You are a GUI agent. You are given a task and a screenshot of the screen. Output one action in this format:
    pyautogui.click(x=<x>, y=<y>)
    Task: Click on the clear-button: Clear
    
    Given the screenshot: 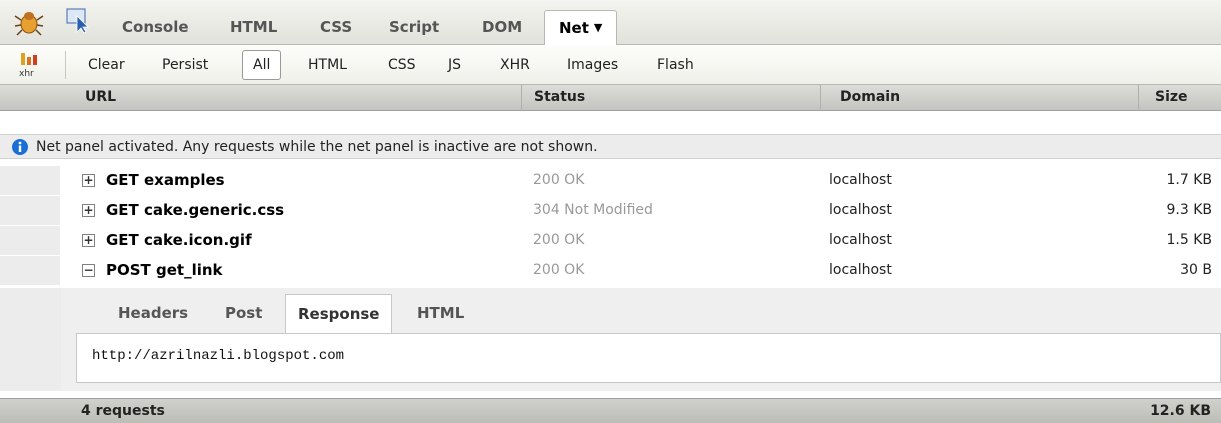 What is the action you would take?
    pyautogui.click(x=106, y=65)
    